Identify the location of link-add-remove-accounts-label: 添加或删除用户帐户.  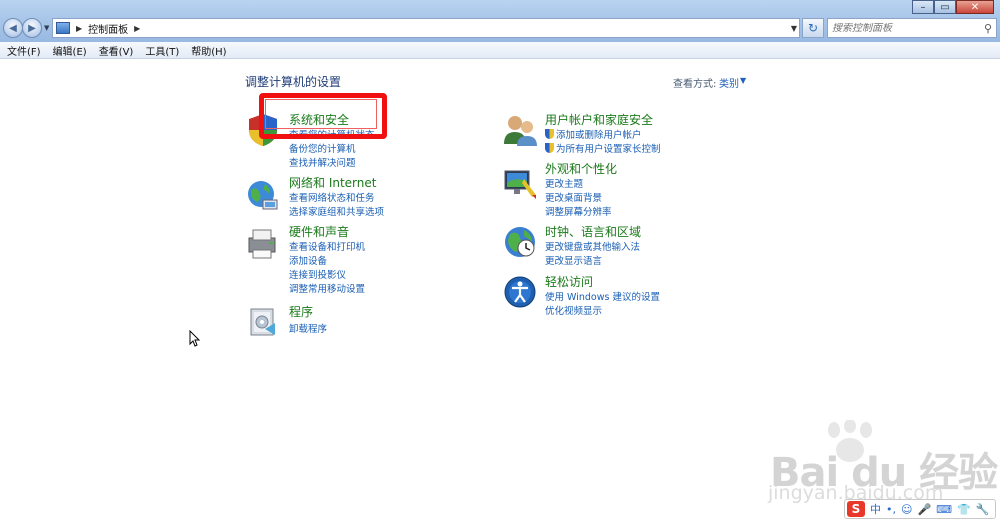
(599, 135).